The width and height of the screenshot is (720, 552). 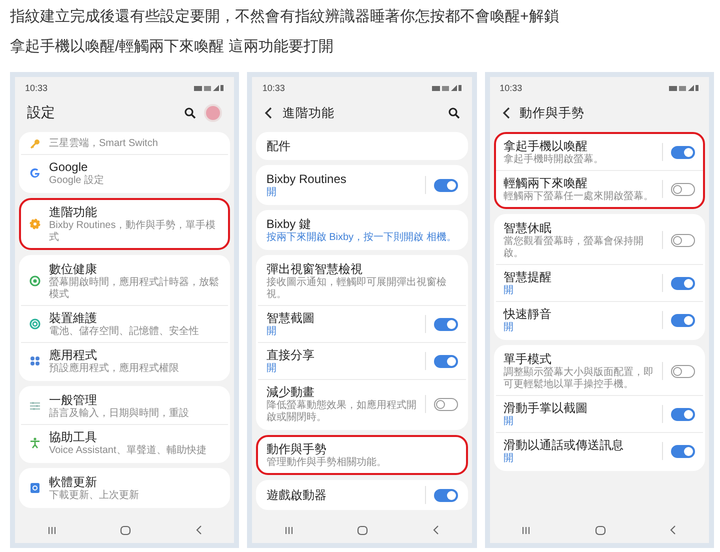 I want to click on google-logo-icon, so click(x=35, y=173).